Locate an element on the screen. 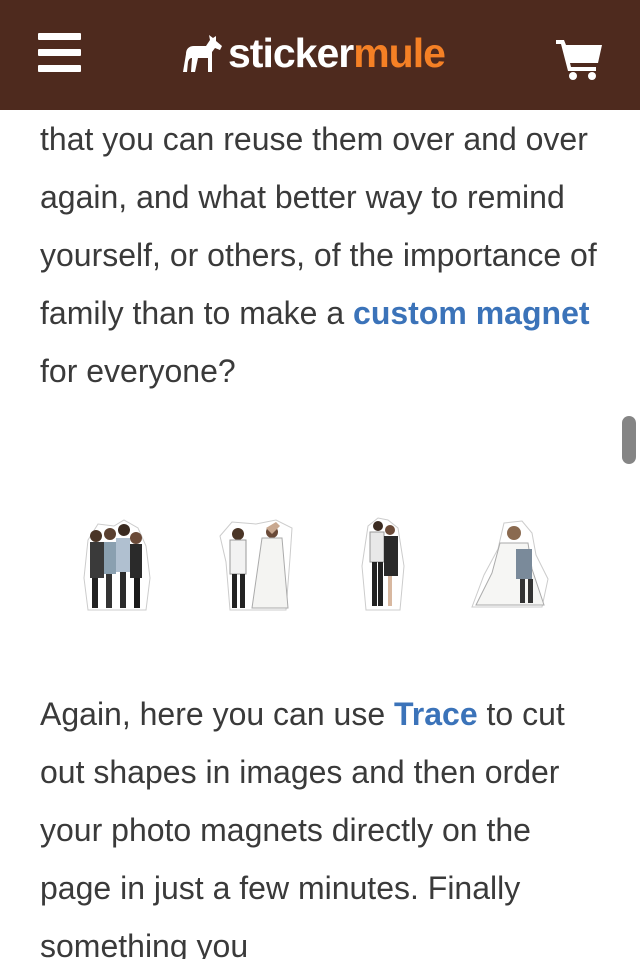  paragraph-text: Again, here you can use is located at coordinates (217, 714).